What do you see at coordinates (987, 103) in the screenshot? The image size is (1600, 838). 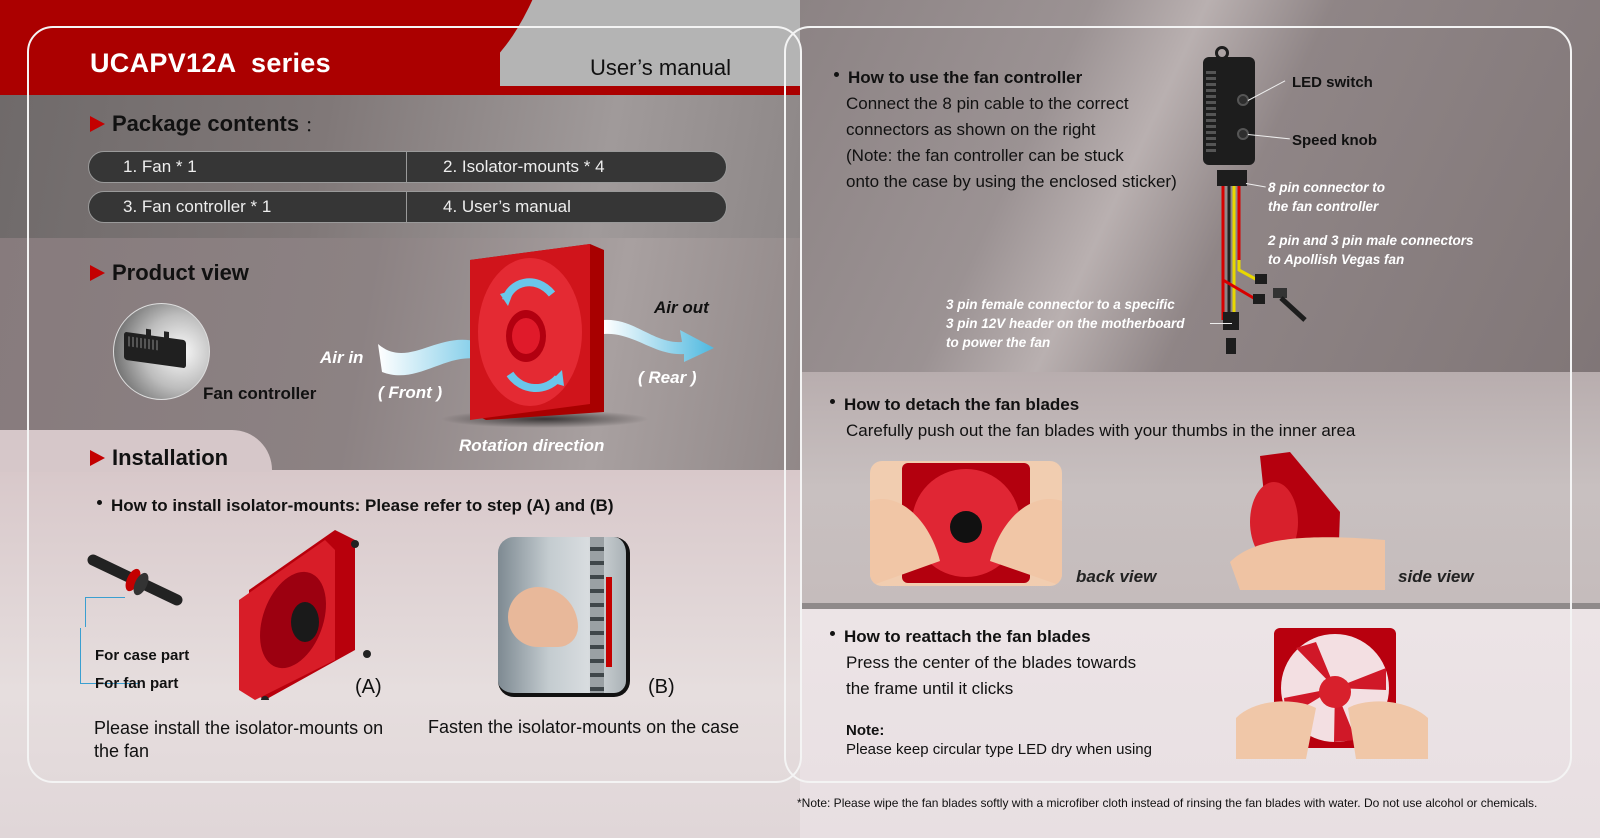 I see `controller-usage-line: Connect the 8 pin cable to the correct` at bounding box center [987, 103].